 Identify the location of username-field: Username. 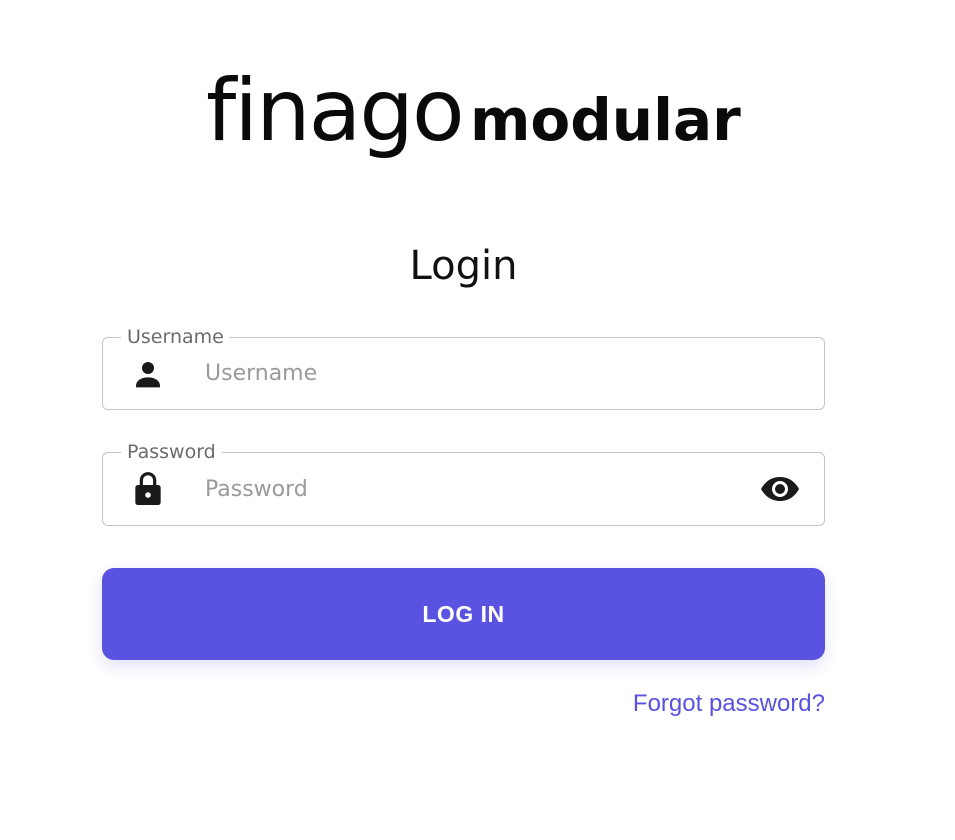
(463, 367).